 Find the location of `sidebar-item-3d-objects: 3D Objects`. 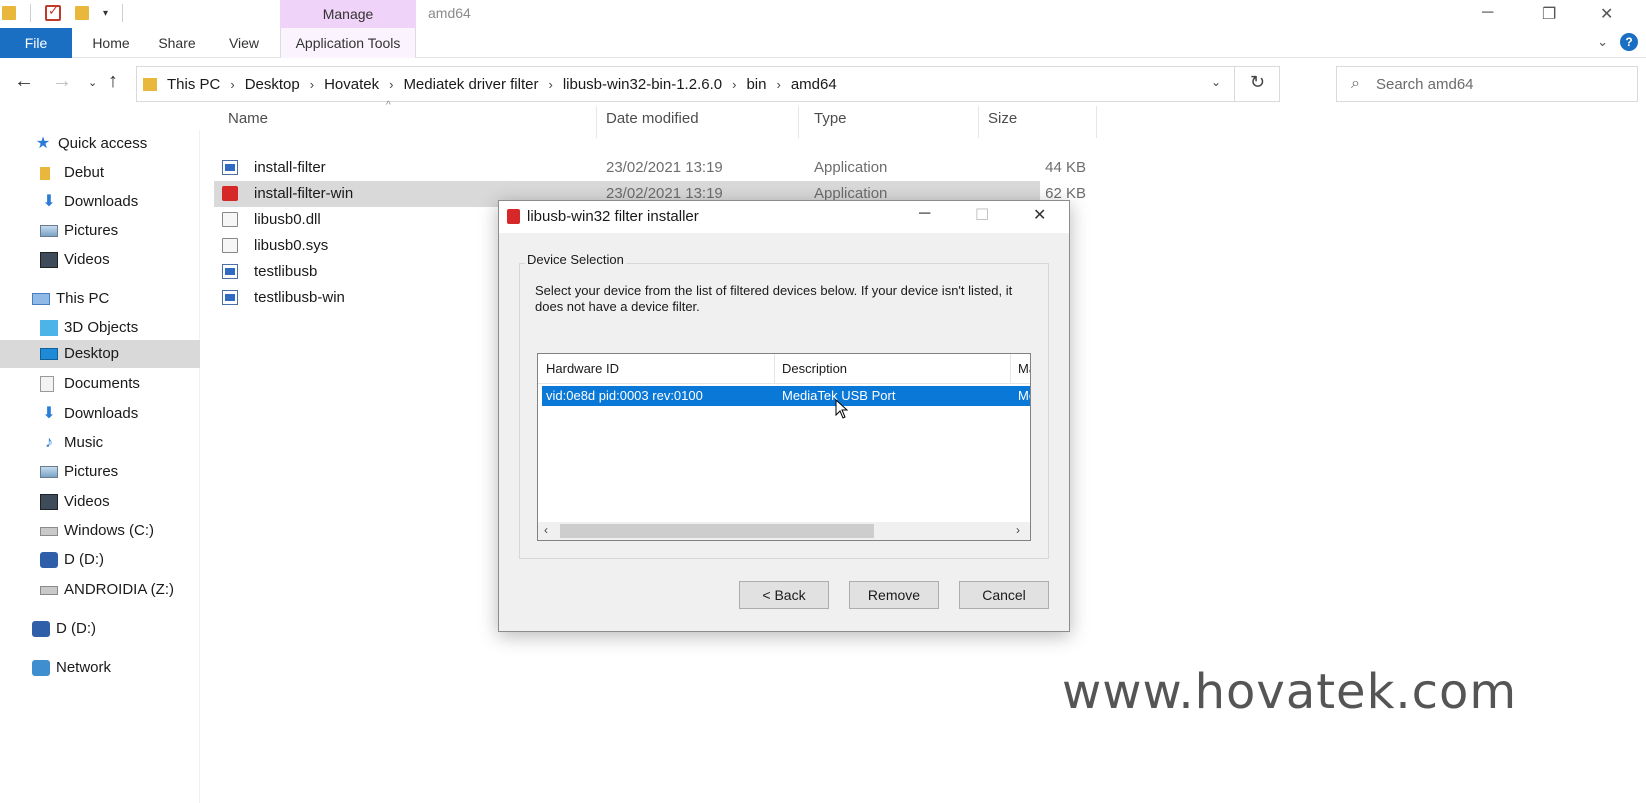

sidebar-item-3d-objects: 3D Objects is located at coordinates (89, 328).